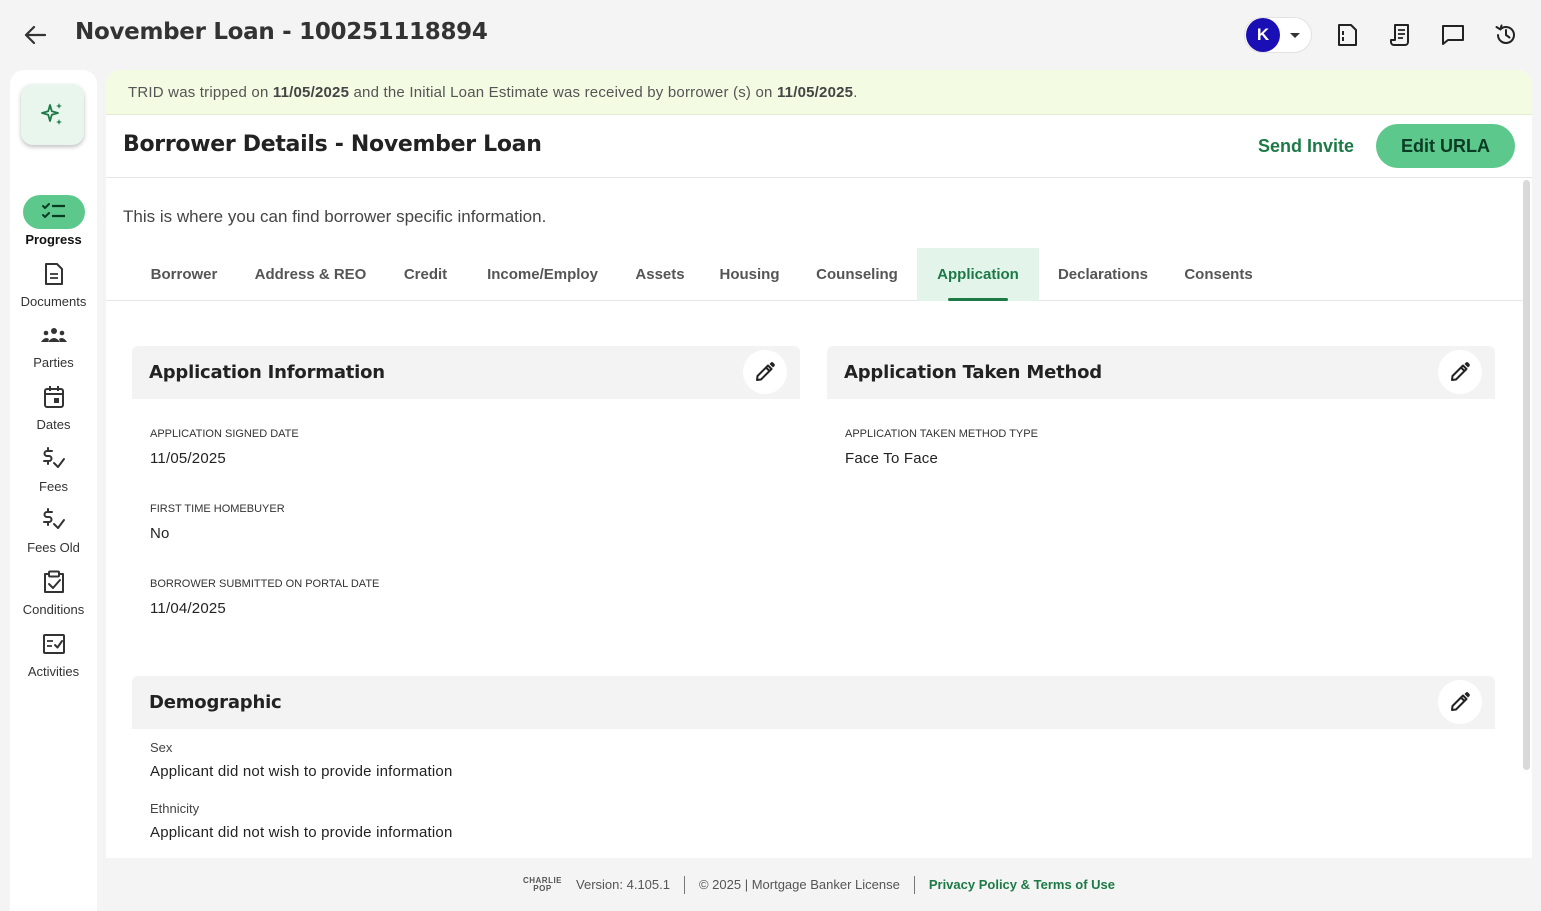  I want to click on signed-date-label: APPLICATION SIGNED DATE, so click(224, 434).